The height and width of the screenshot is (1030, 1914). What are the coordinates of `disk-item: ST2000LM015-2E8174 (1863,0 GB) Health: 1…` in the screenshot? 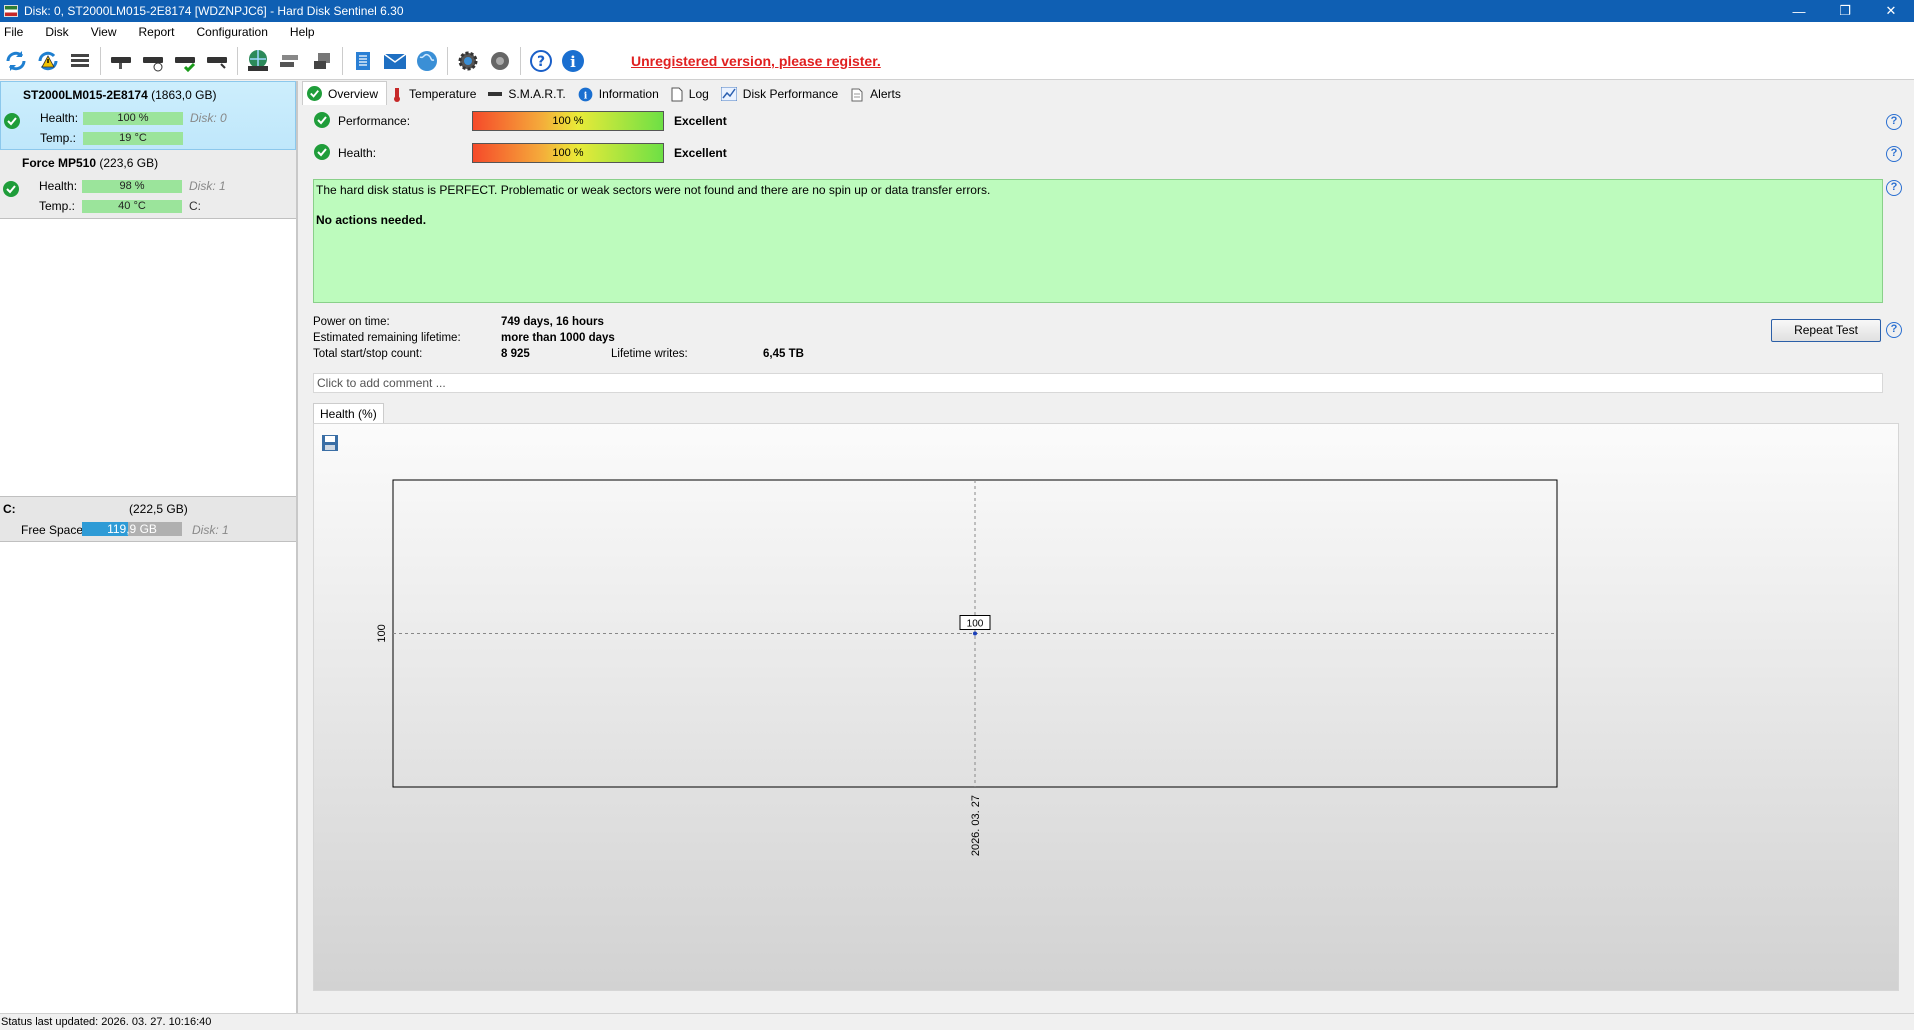 It's located at (148, 115).